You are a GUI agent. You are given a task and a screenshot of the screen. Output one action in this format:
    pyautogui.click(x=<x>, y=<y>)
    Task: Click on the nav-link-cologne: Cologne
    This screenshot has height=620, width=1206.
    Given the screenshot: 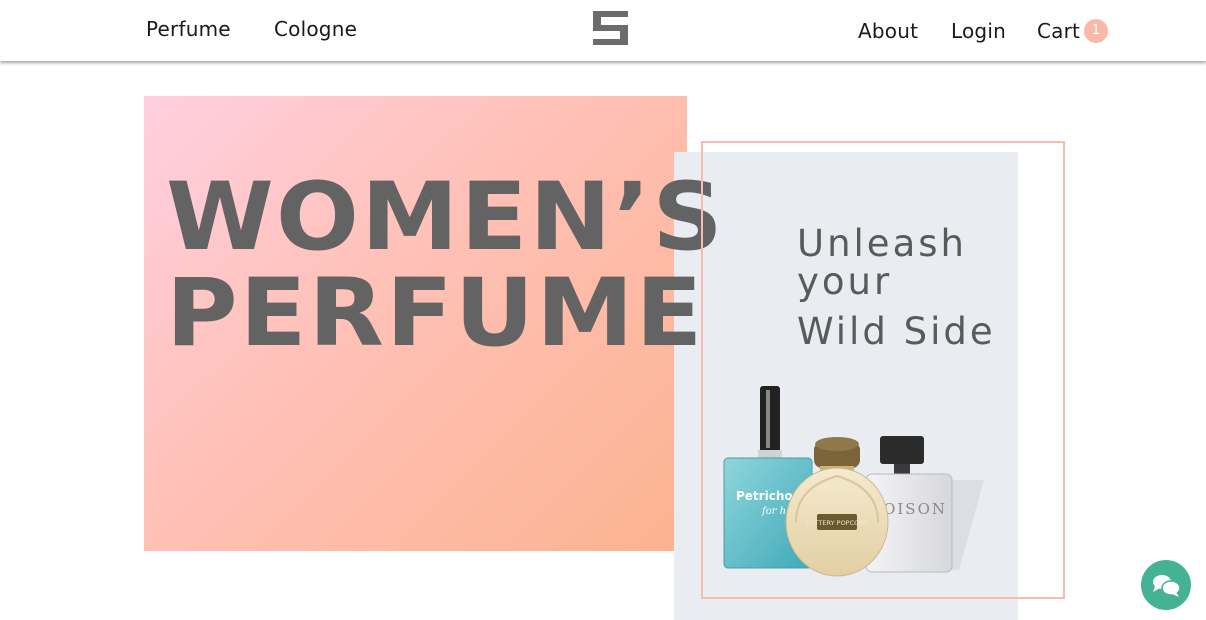 What is the action you would take?
    pyautogui.click(x=315, y=29)
    